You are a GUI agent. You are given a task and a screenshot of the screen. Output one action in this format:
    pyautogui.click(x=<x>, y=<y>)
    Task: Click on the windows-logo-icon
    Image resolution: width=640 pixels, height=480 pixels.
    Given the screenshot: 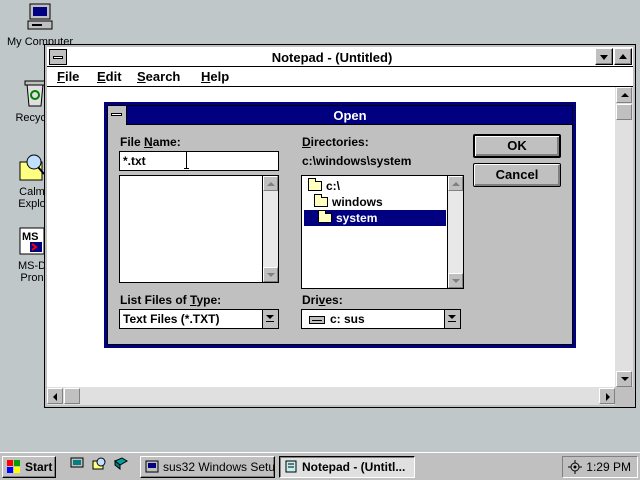 What is the action you would take?
    pyautogui.click(x=13, y=466)
    